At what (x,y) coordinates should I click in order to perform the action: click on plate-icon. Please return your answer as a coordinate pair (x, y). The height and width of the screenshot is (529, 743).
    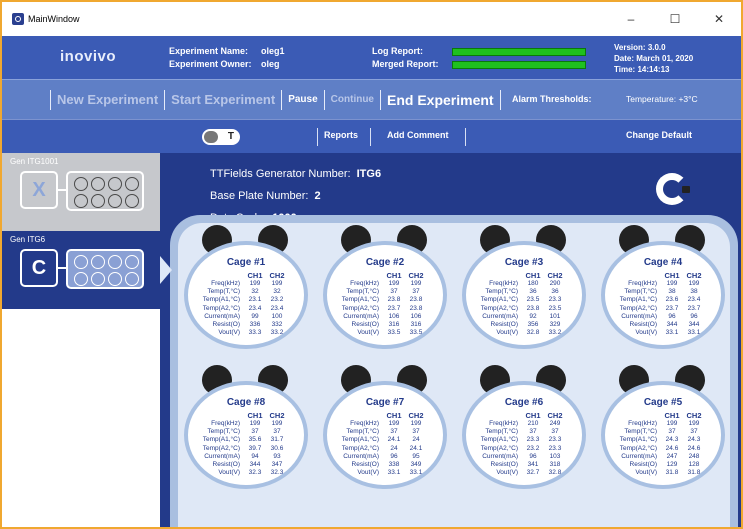
    Looking at the image, I should click on (105, 191).